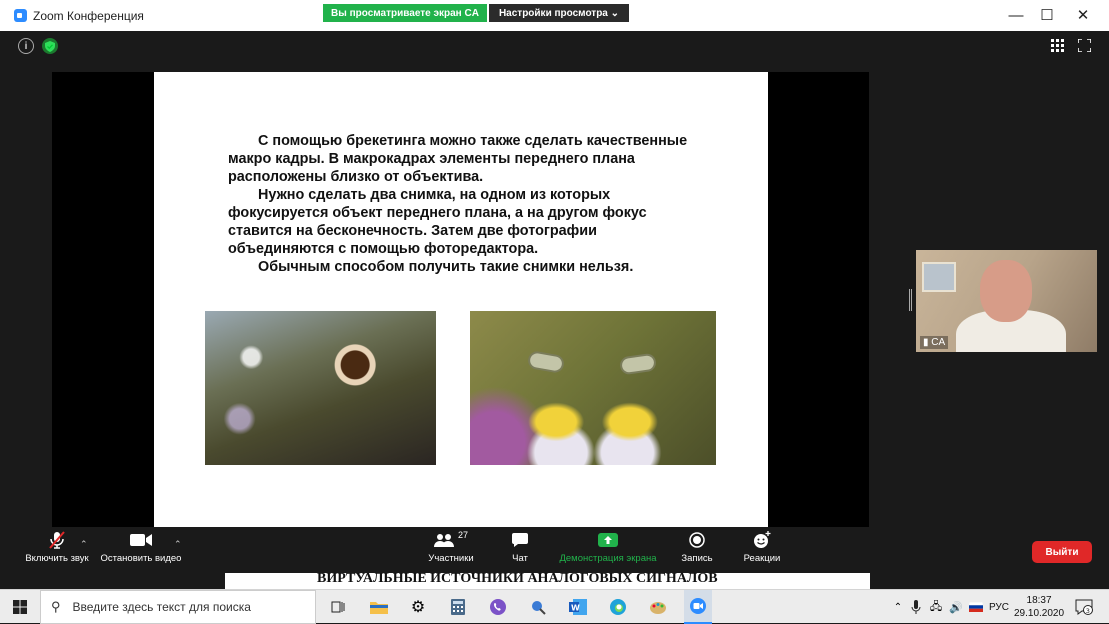 The height and width of the screenshot is (624, 1109). I want to click on dragonflies-macro-photo, so click(593, 388).